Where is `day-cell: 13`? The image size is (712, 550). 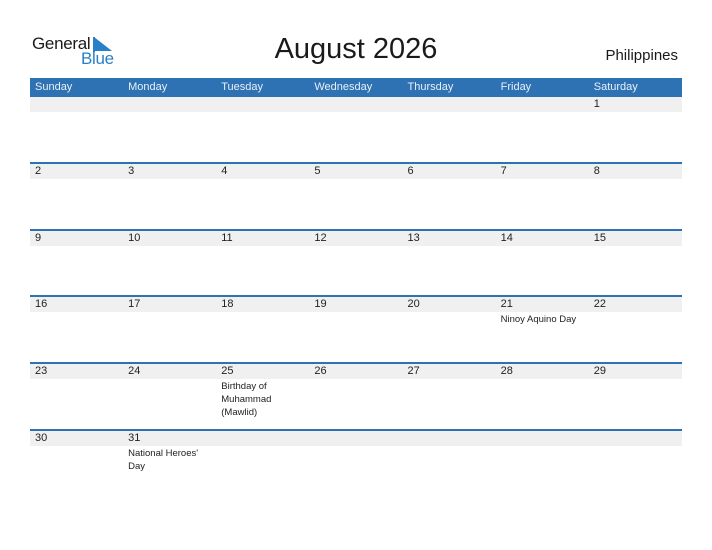 day-cell: 13 is located at coordinates (449, 263).